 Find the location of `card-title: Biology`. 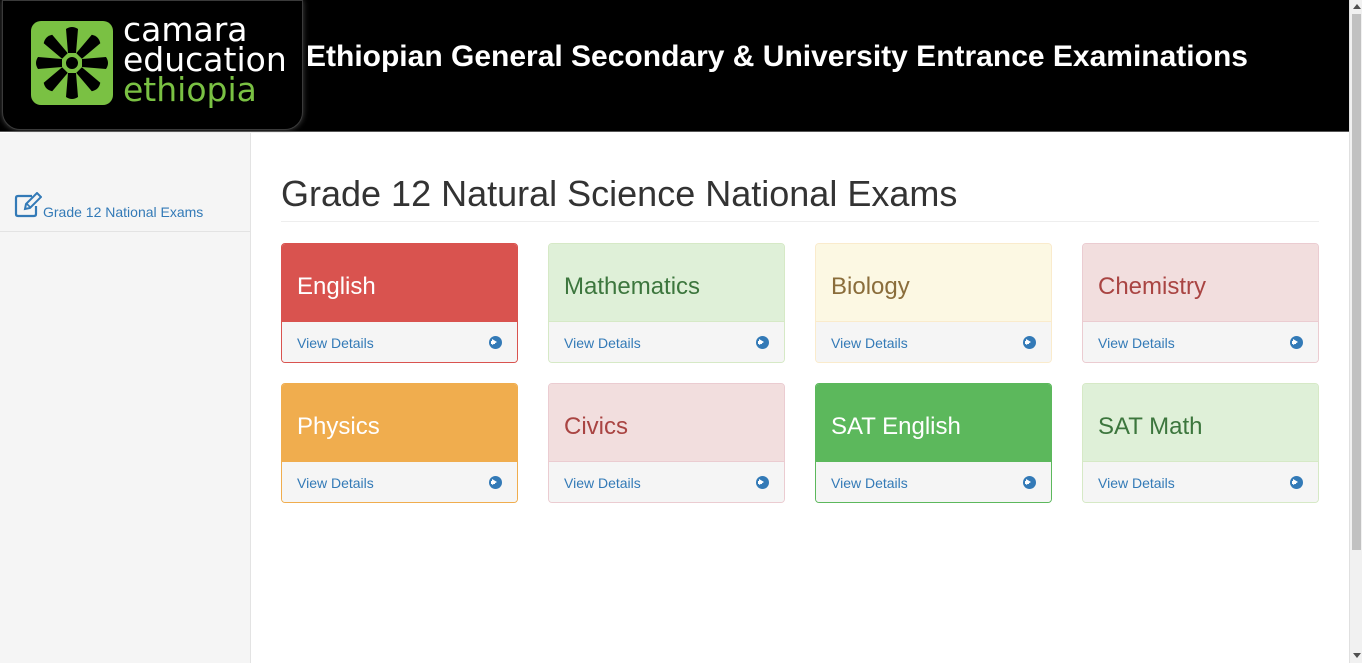

card-title: Biology is located at coordinates (870, 286).